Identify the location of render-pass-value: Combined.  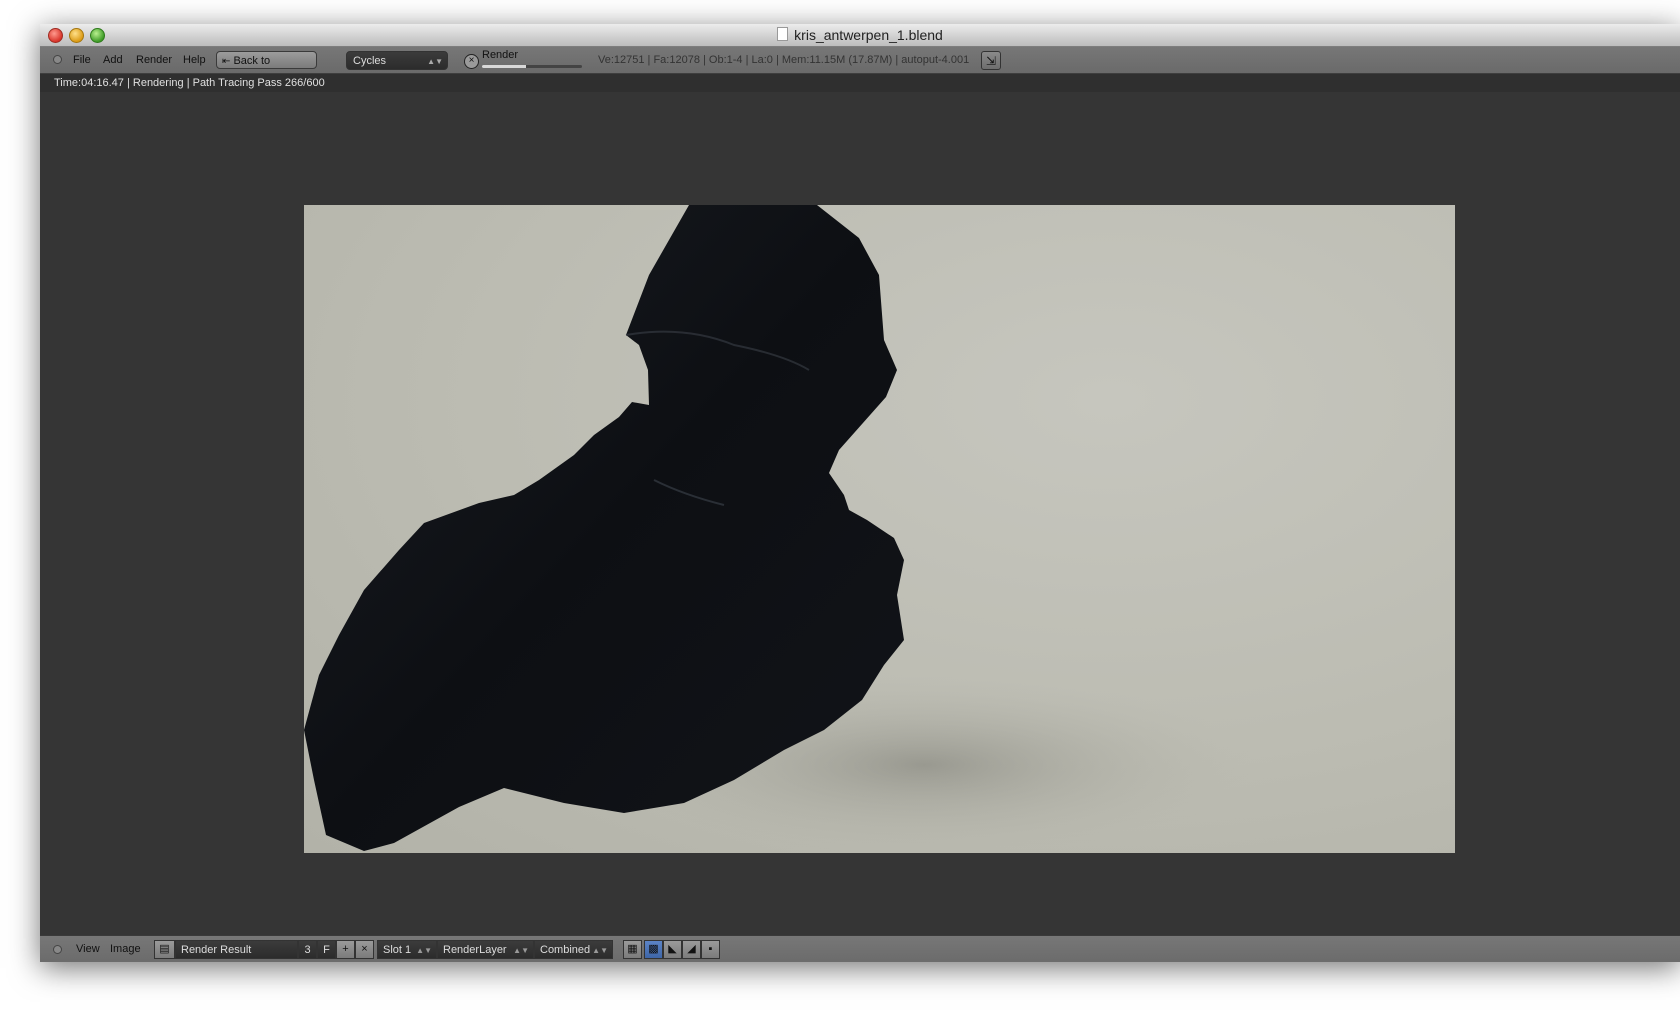
(565, 950).